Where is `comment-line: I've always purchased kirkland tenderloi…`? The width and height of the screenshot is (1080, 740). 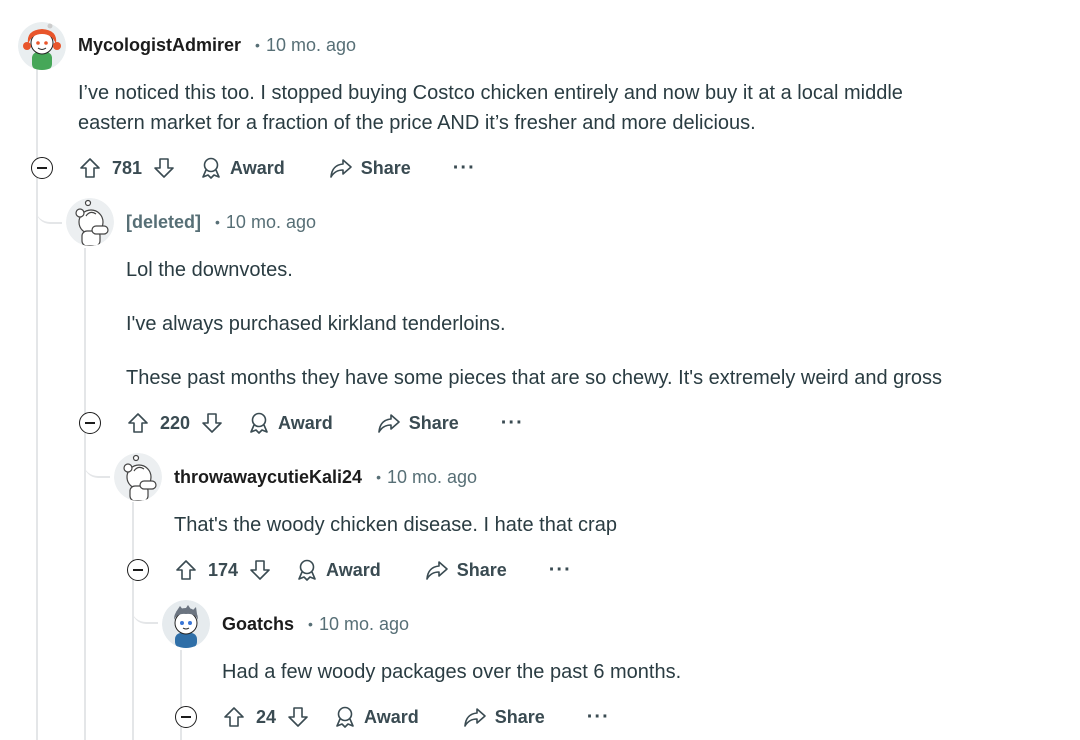
comment-line: I've always purchased kirkland tenderloi… is located at coordinates (316, 324).